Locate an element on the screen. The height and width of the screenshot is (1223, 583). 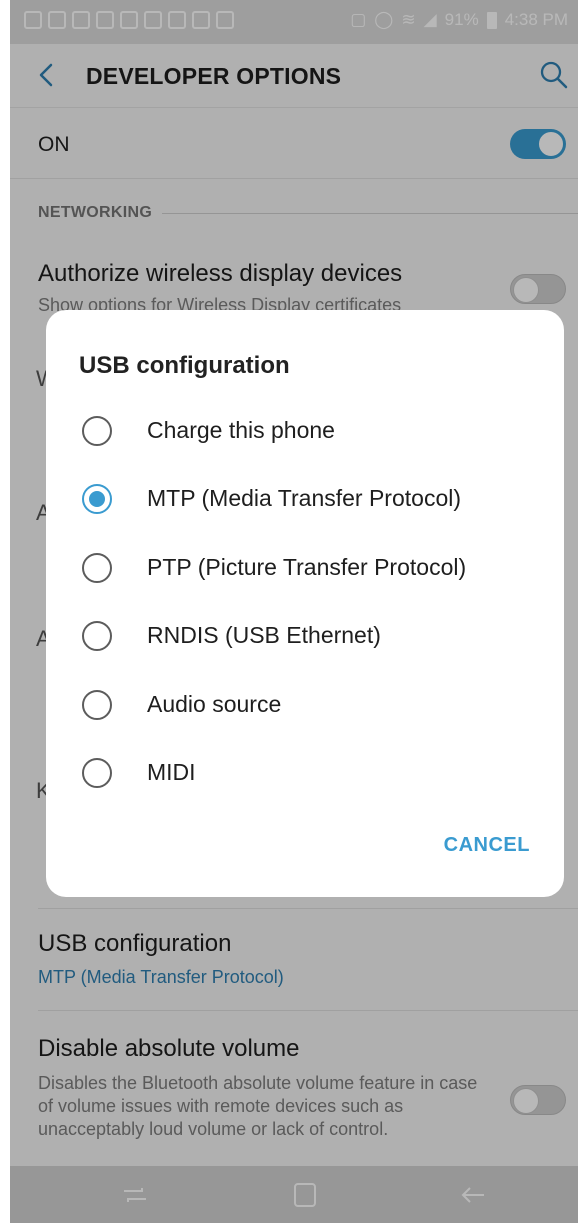
option-label: PTP (Picture Transfer Protocol) is located at coordinates (307, 567).